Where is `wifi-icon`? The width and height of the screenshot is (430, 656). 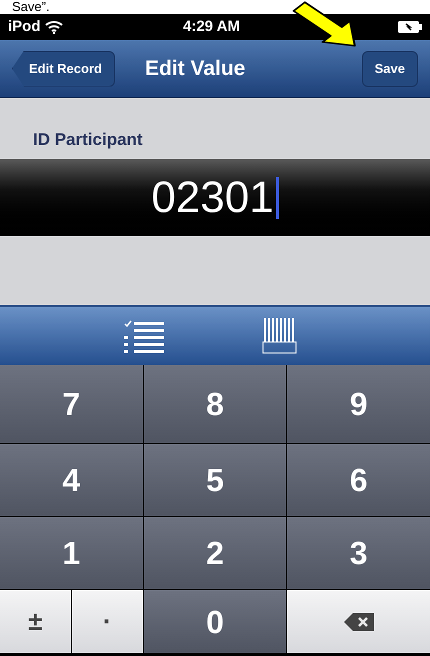 wifi-icon is located at coordinates (53, 27).